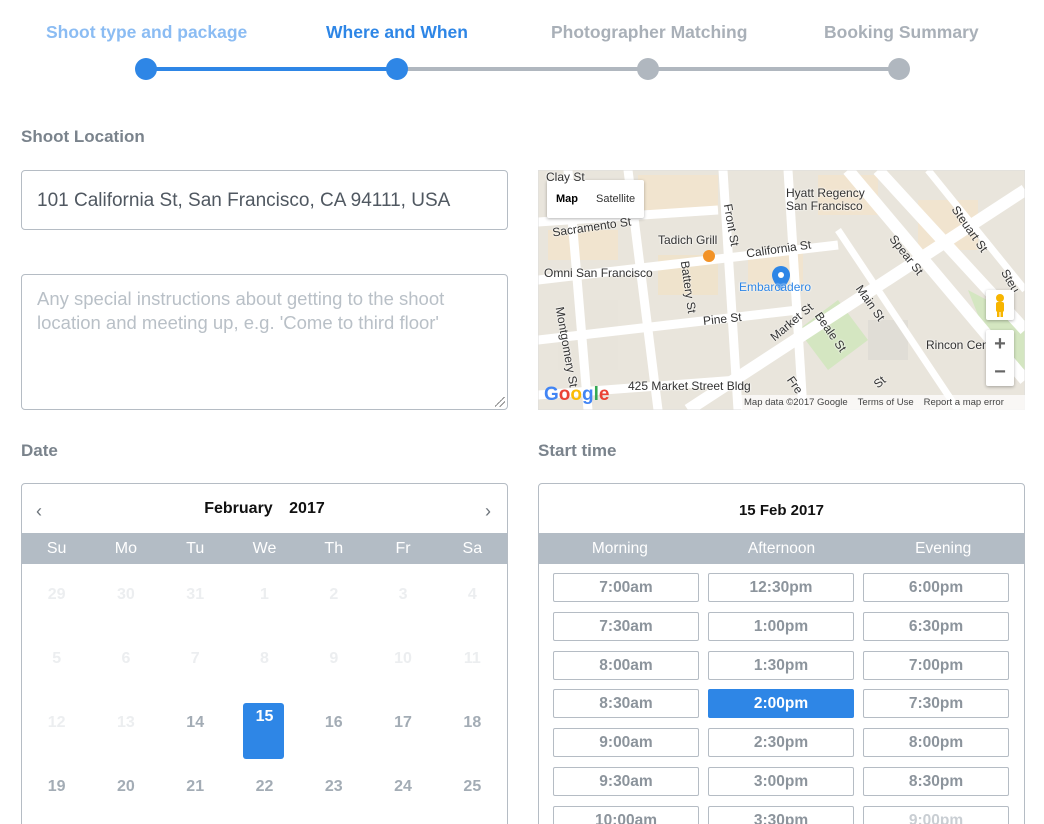 This screenshot has width=1044, height=824. Describe the element at coordinates (264, 716) in the screenshot. I see `calendar-day-number: 15` at that location.